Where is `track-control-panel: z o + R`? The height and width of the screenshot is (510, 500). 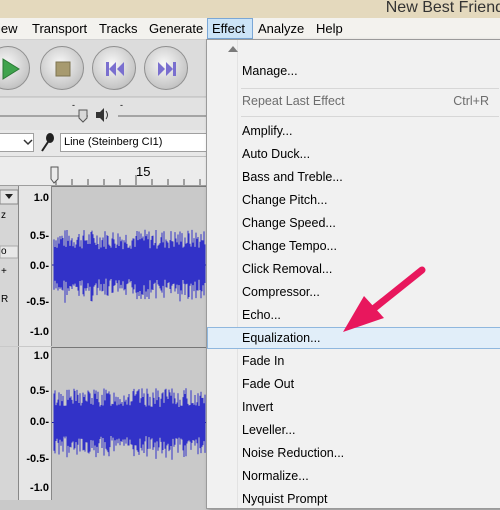 track-control-panel: z o + R is located at coordinates (9, 266).